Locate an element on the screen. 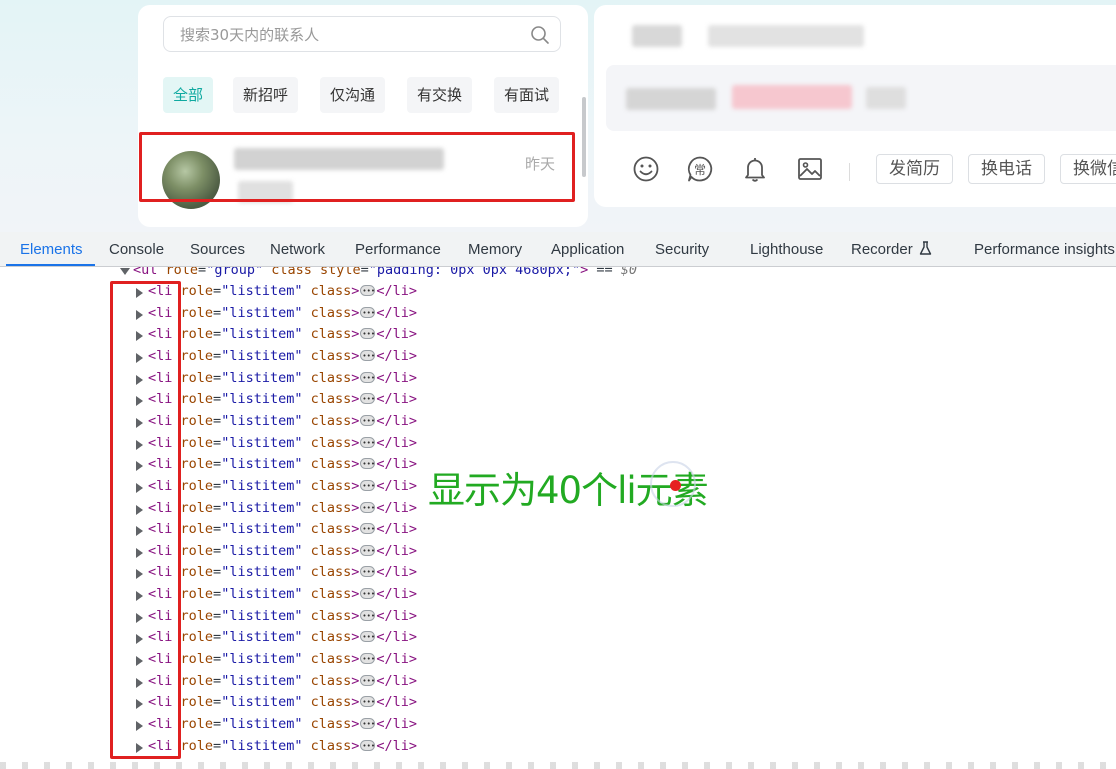 The image size is (1116, 769). tab-security: Security is located at coordinates (682, 249).